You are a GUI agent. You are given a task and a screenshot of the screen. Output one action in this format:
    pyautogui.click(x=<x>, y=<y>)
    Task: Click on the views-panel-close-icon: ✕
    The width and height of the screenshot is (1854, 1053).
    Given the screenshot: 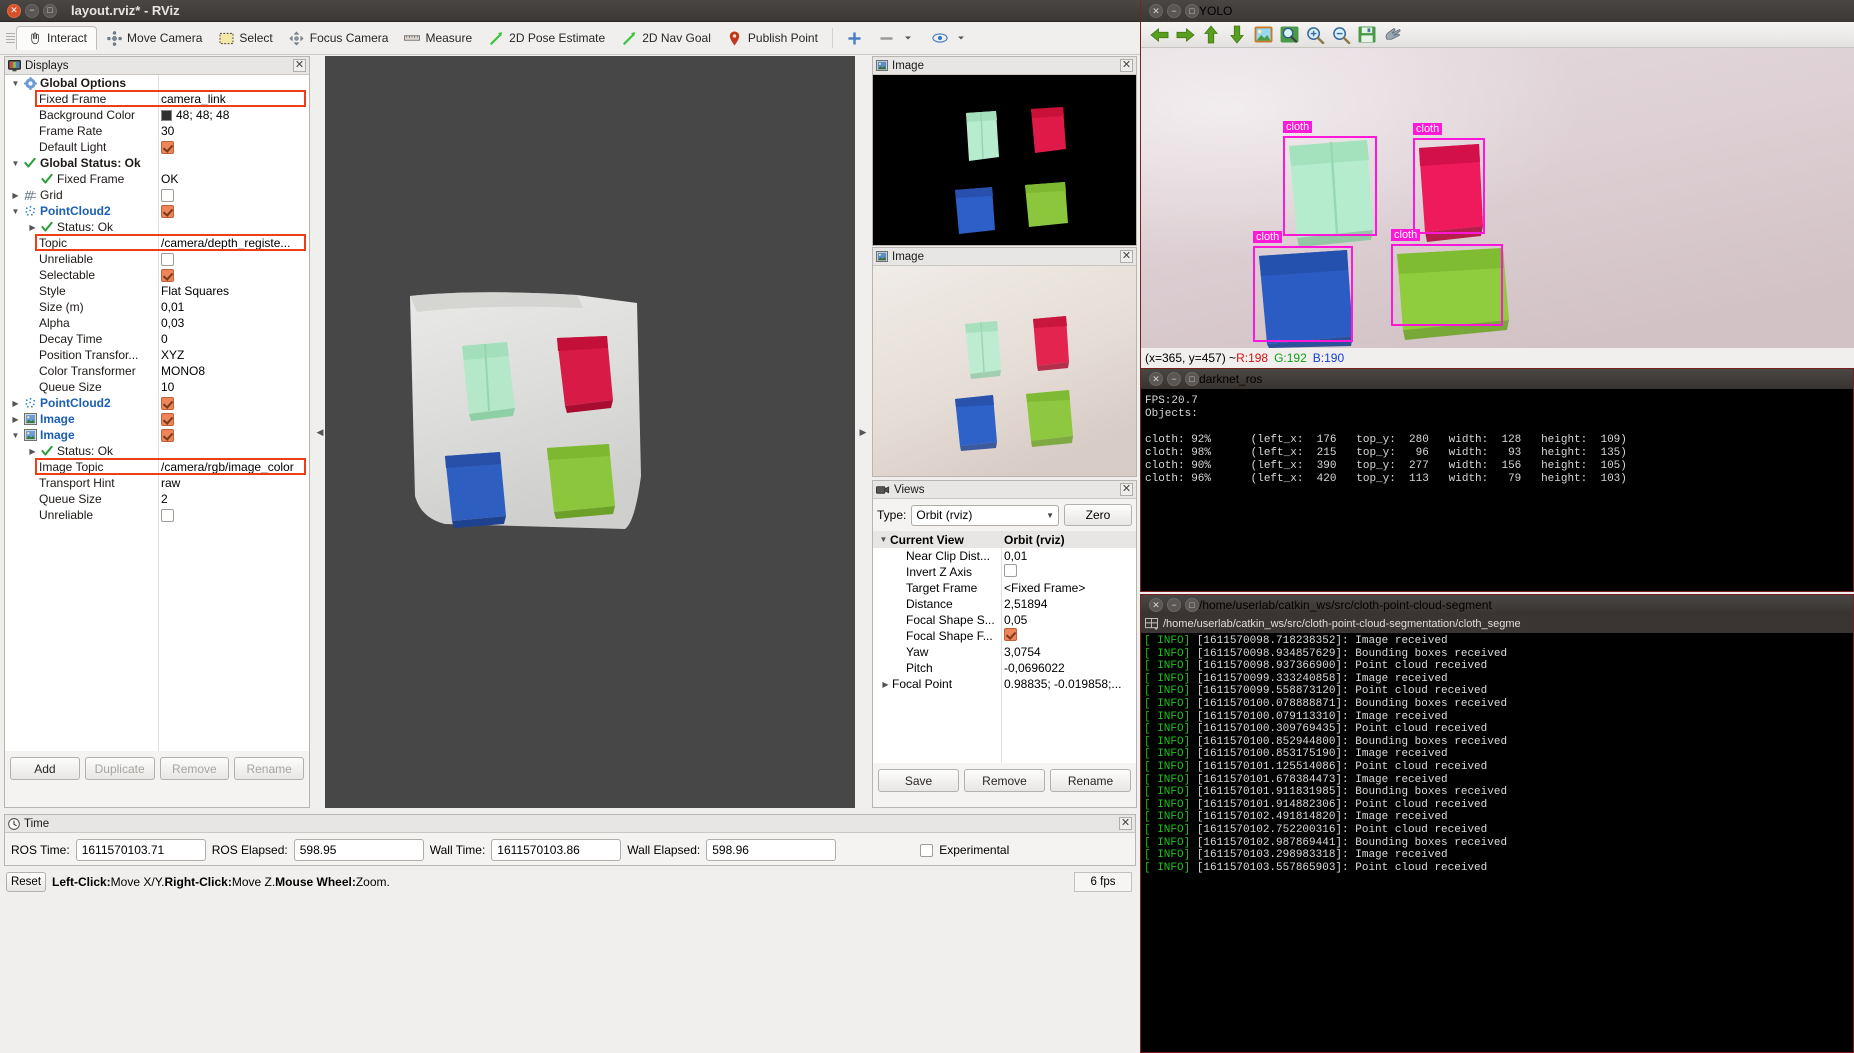 What is the action you would take?
    pyautogui.click(x=1126, y=489)
    